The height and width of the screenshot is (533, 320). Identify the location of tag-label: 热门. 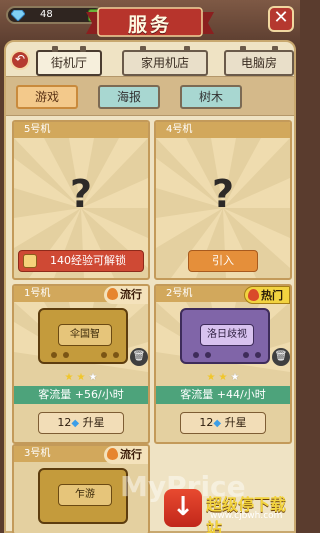
(272, 295).